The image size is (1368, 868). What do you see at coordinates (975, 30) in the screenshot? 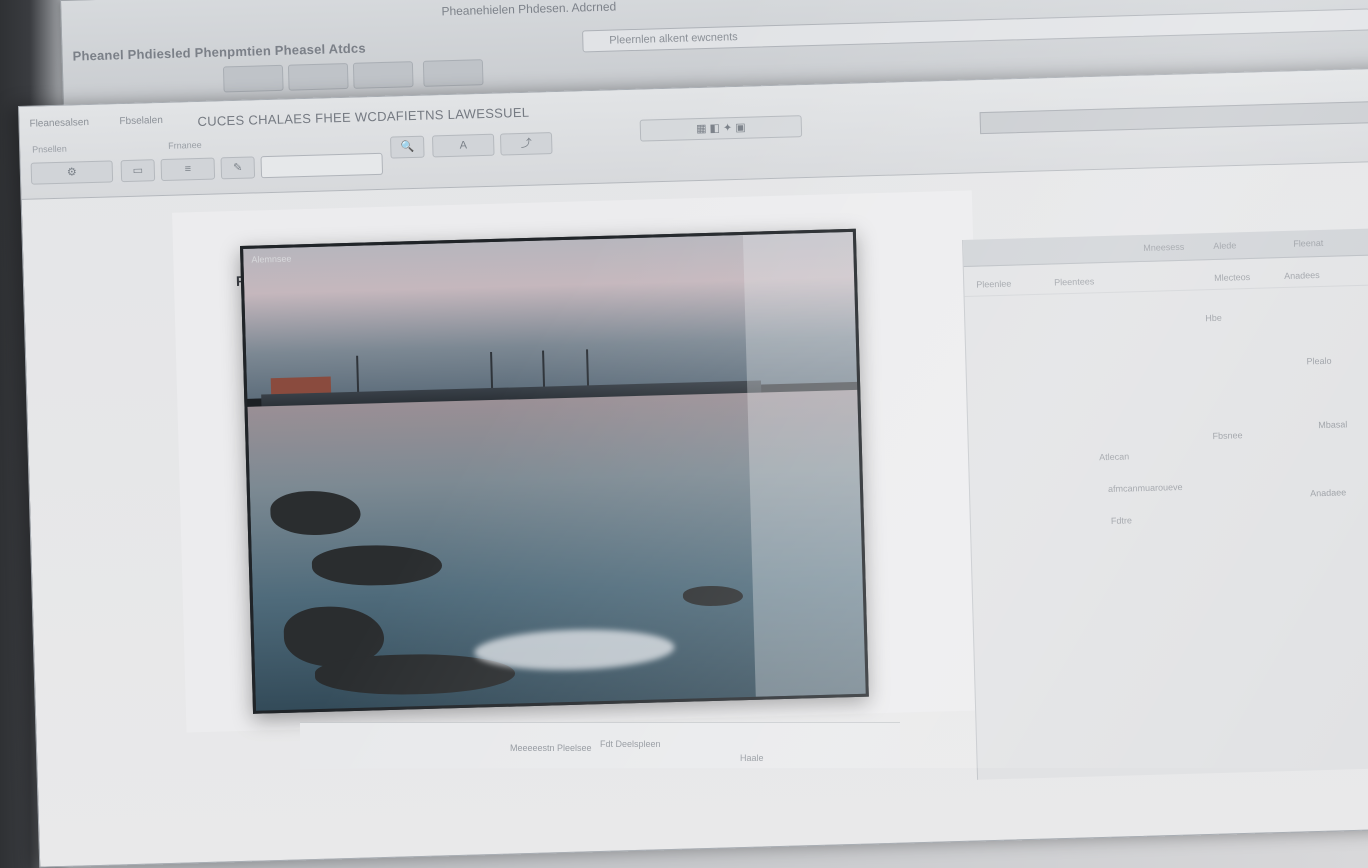
I see `address-field: Pleernlen alkent ewcnents` at bounding box center [975, 30].